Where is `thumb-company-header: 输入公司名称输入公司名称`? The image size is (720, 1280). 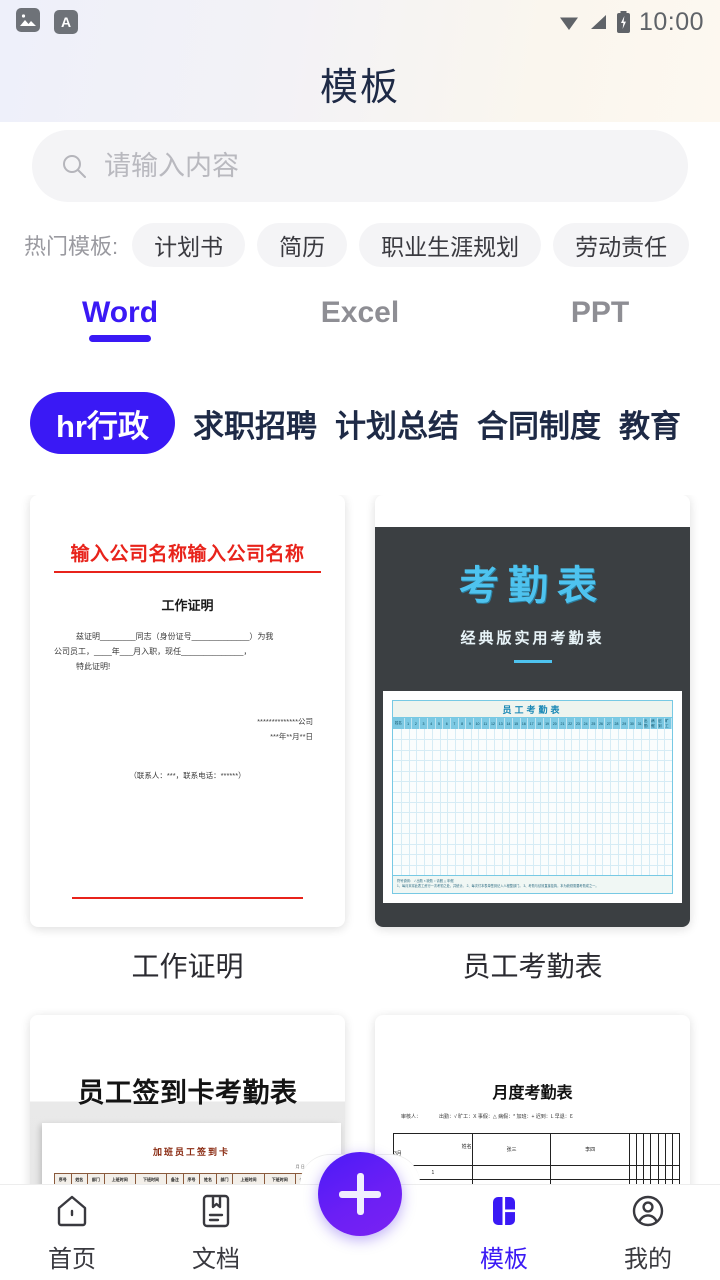
thumb-company-header: 输入公司名称输入公司名称 is located at coordinates (187, 556).